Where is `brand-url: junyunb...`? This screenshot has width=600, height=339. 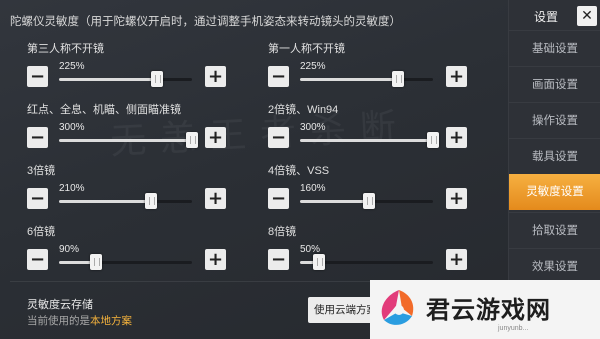 brand-url: junyunb... is located at coordinates (513, 328).